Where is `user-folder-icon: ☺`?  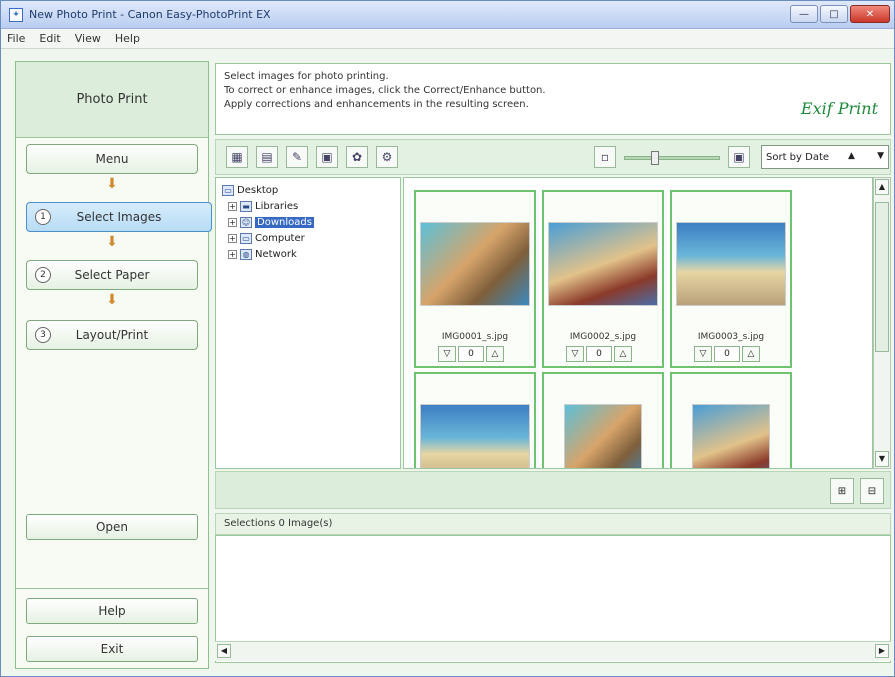 user-folder-icon: ☺ is located at coordinates (246, 222).